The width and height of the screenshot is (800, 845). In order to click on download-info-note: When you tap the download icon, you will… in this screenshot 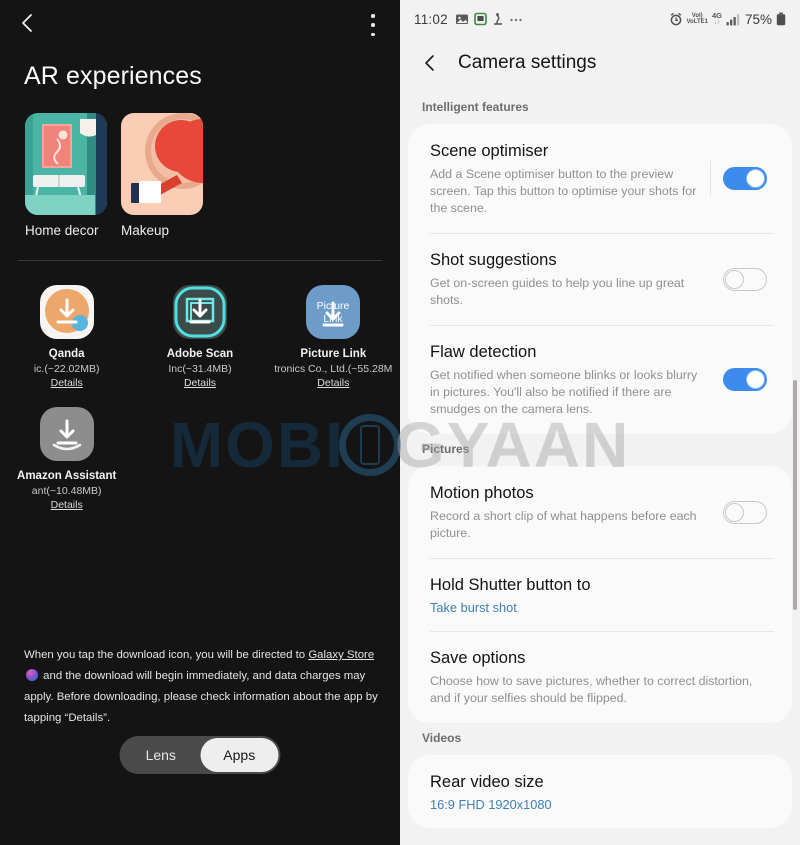, I will do `click(201, 687)`.